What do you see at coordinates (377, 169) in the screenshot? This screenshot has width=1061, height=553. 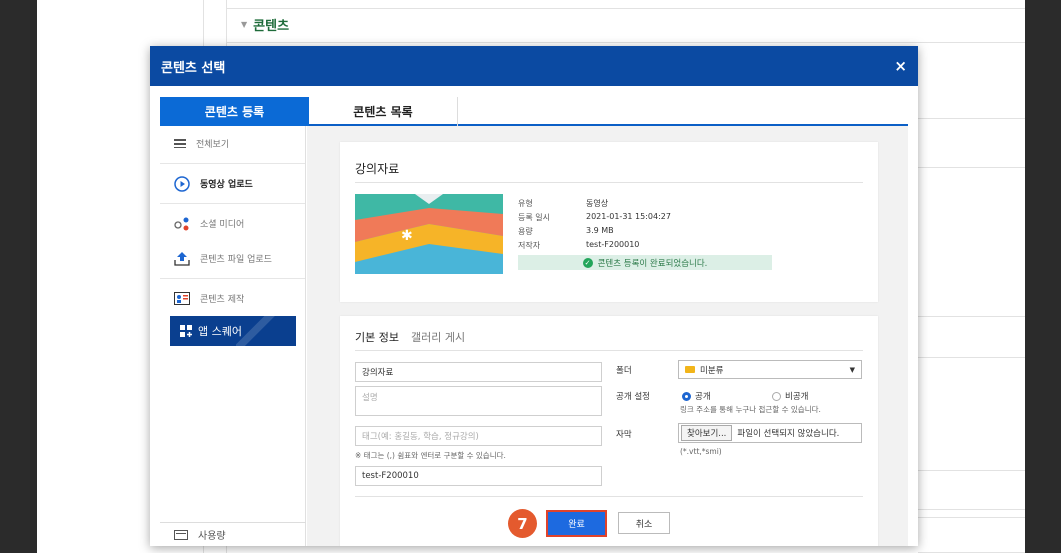 I see `content-title: 강의자료` at bounding box center [377, 169].